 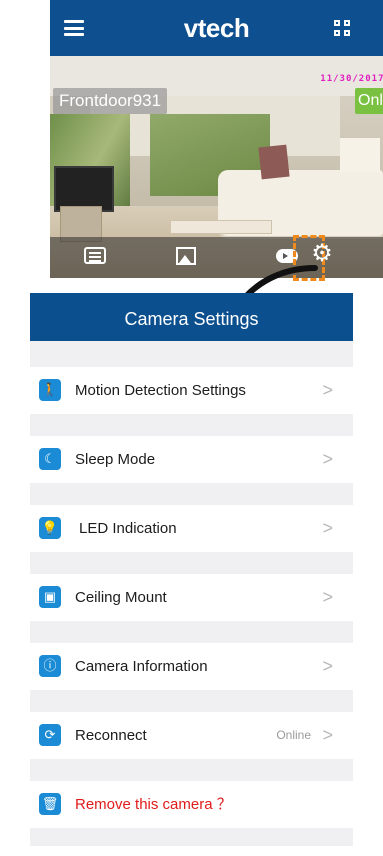 I want to click on top-app-bar: vtech, so click(x=216, y=28).